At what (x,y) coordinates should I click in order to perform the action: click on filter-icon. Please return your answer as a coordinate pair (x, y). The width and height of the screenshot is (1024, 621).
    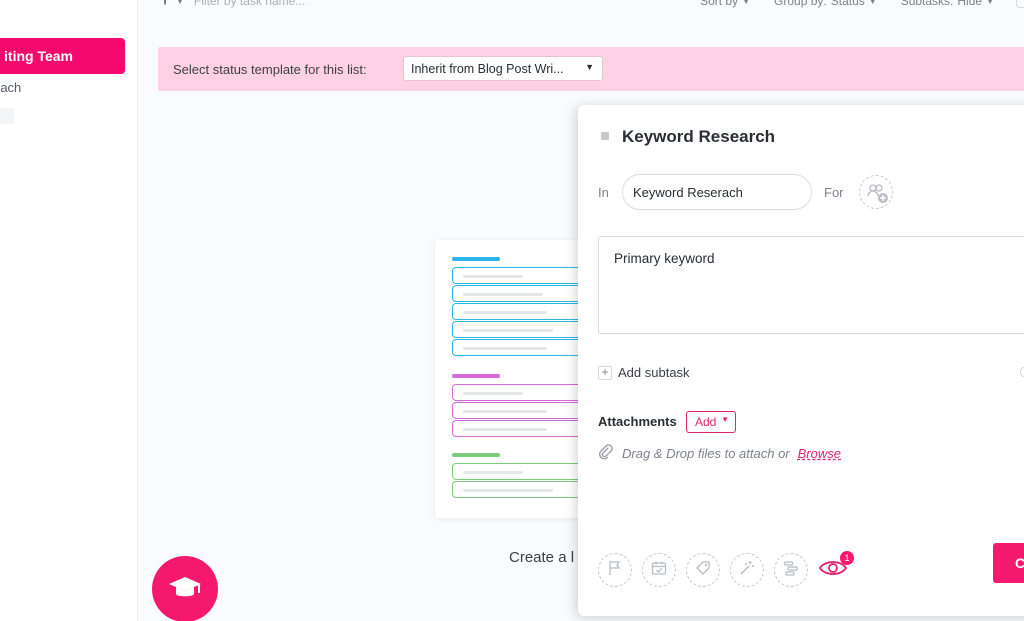
    Looking at the image, I should click on (165, 4).